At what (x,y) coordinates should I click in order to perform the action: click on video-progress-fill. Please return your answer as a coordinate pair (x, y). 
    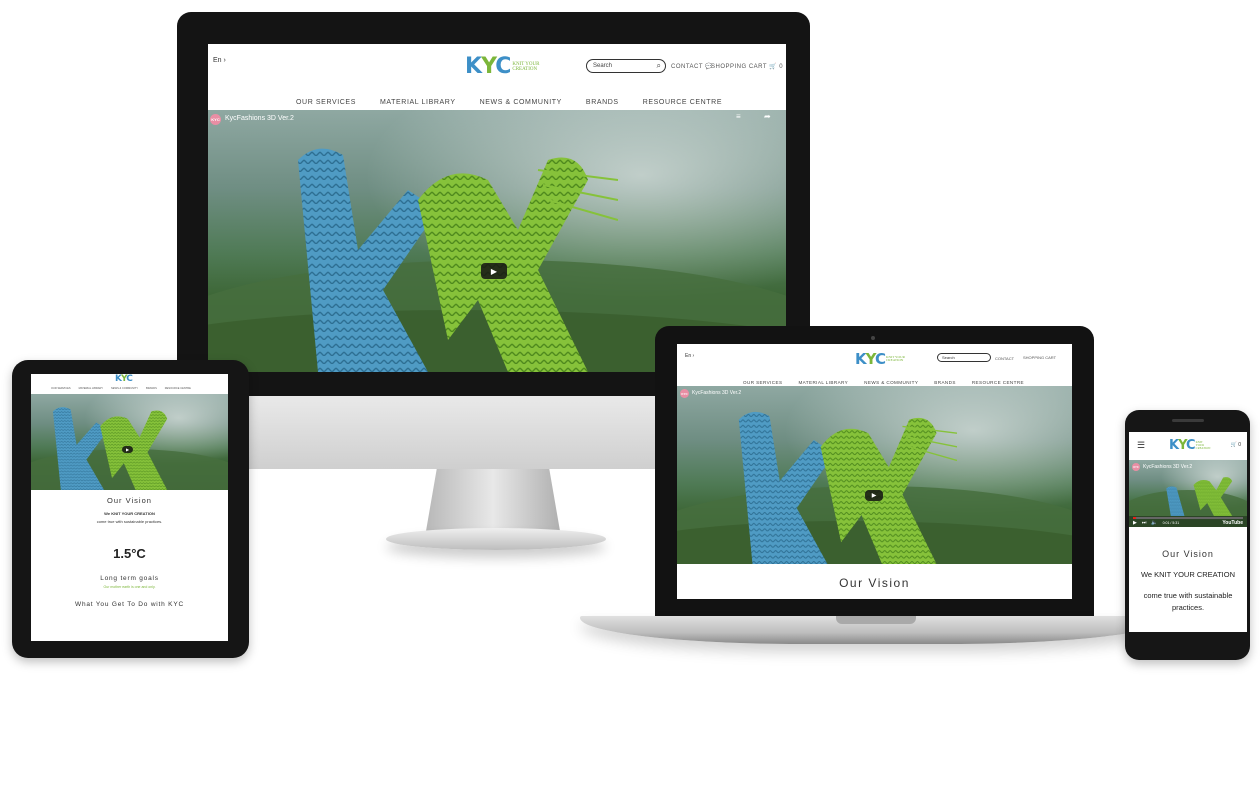
    Looking at the image, I should click on (1135, 518).